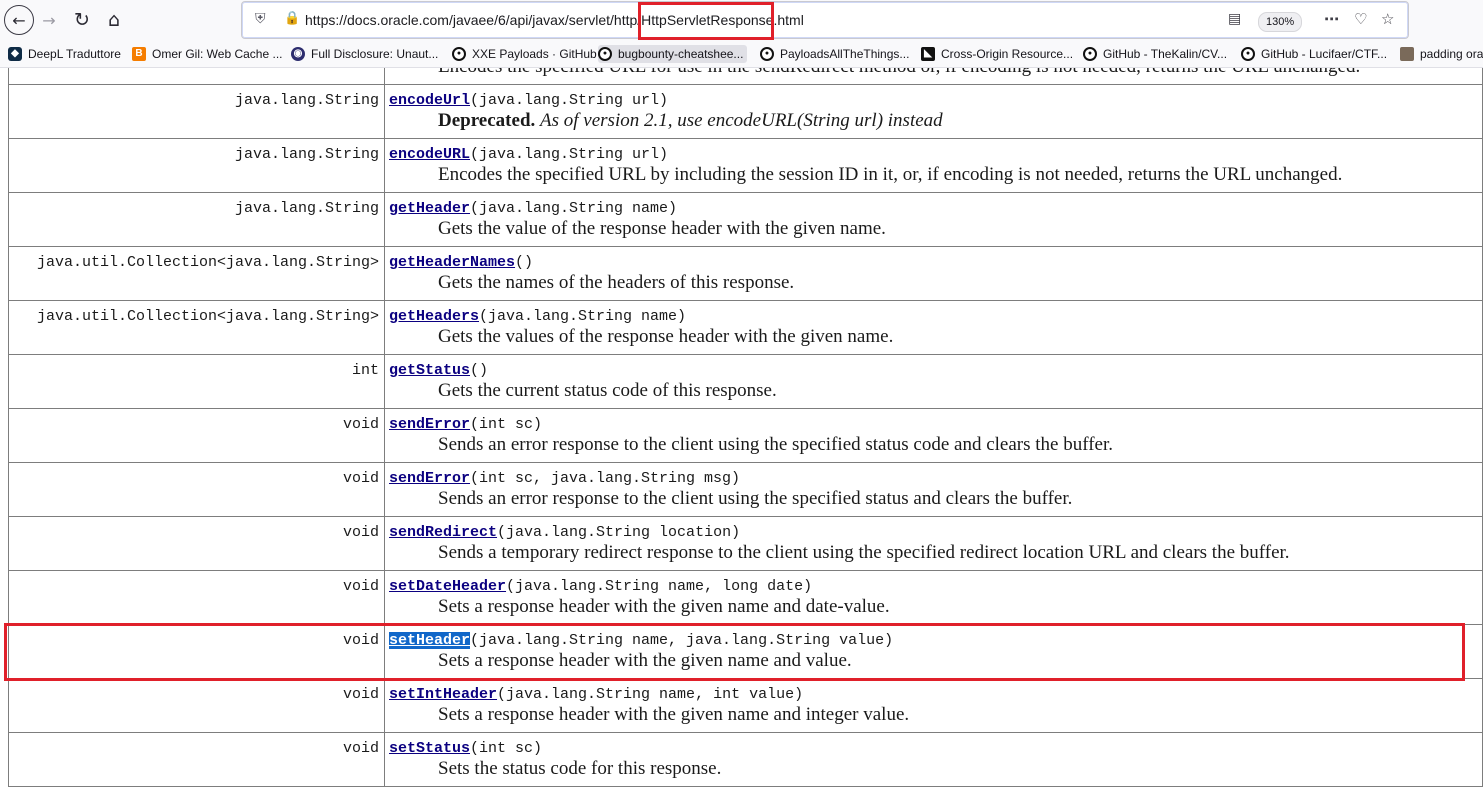 Image resolution: width=1483 pixels, height=790 pixels. I want to click on bookmark-item: padding ora, so click(1441, 54).